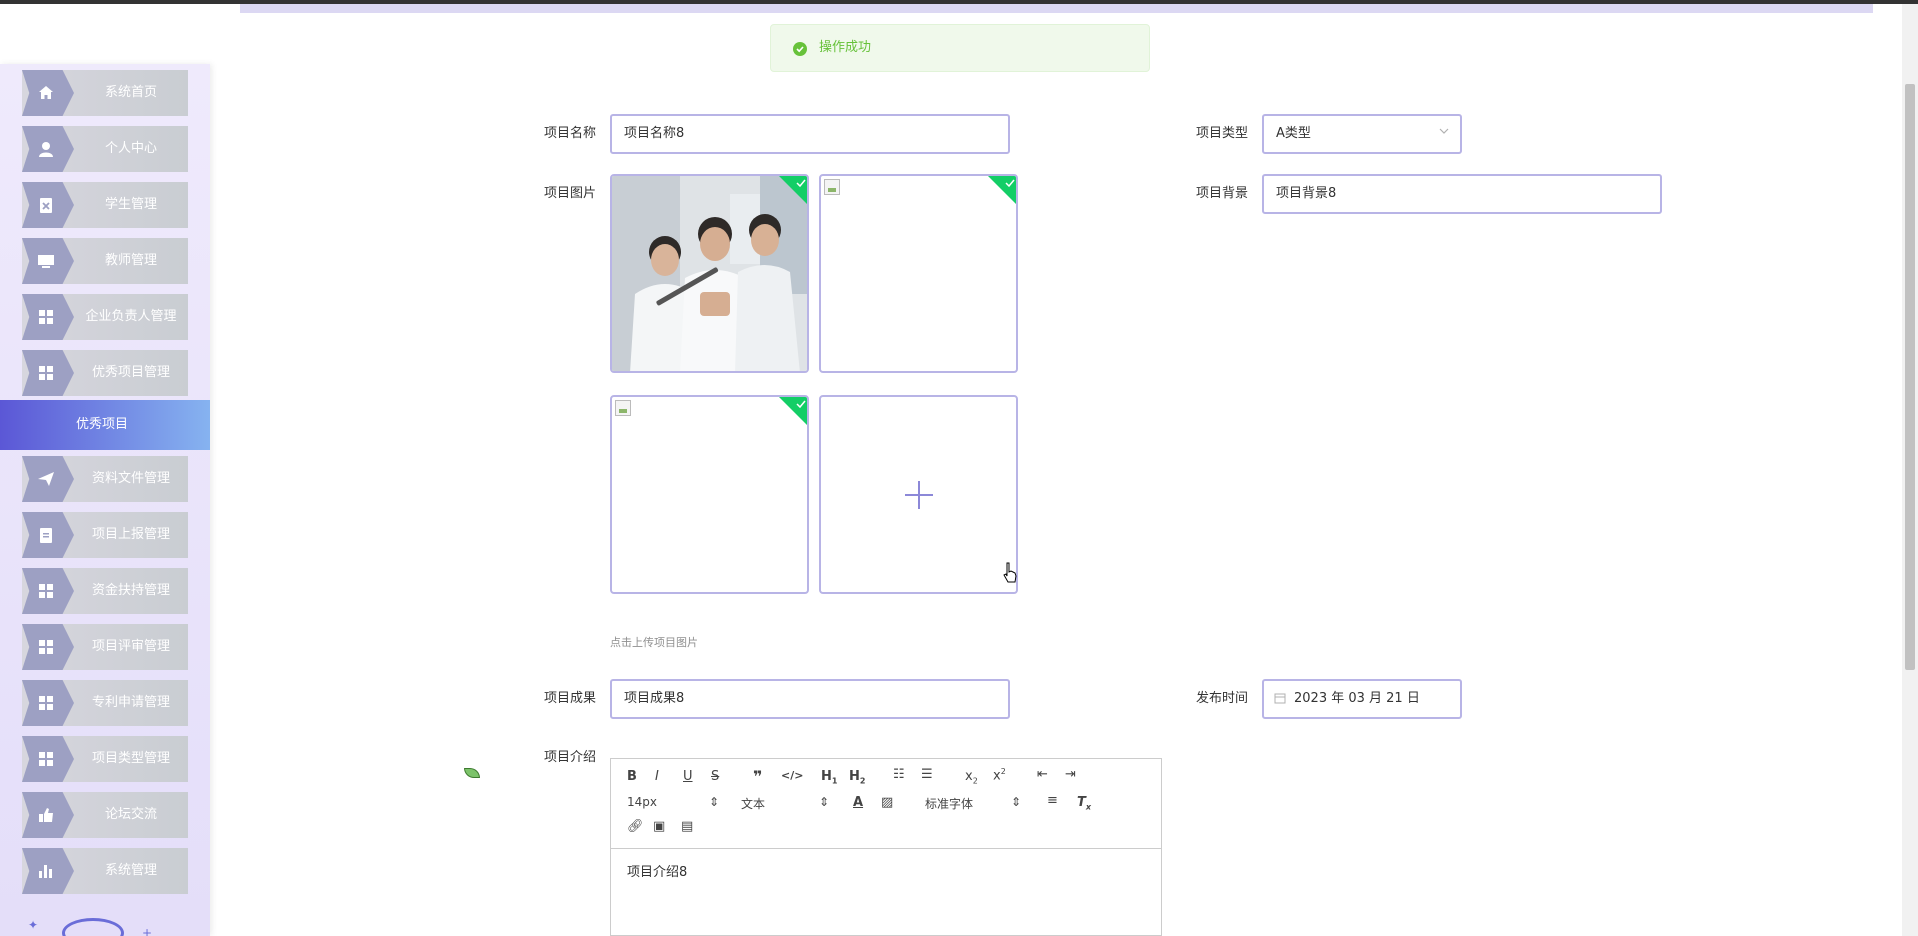  Describe the element at coordinates (570, 193) in the screenshot. I see `project-images-label: 项目图片` at that location.